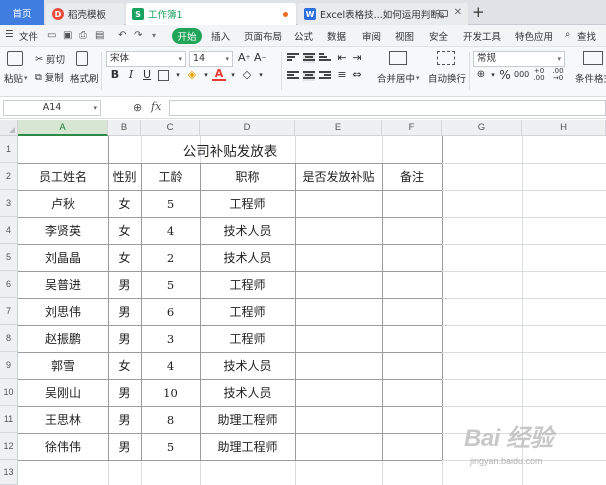 The height and width of the screenshot is (485, 606). I want to click on conditional-format-button: 条件格式, so click(590, 78).